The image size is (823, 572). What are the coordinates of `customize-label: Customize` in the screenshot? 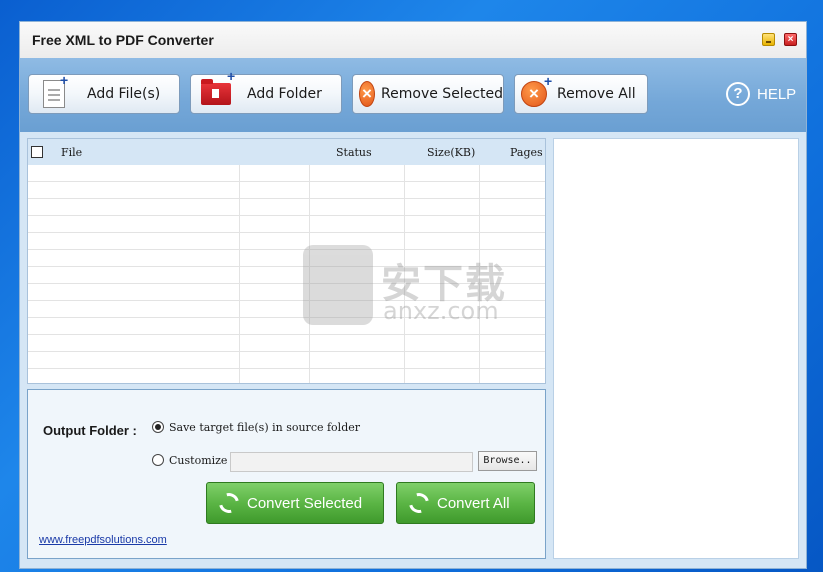 It's located at (198, 460).